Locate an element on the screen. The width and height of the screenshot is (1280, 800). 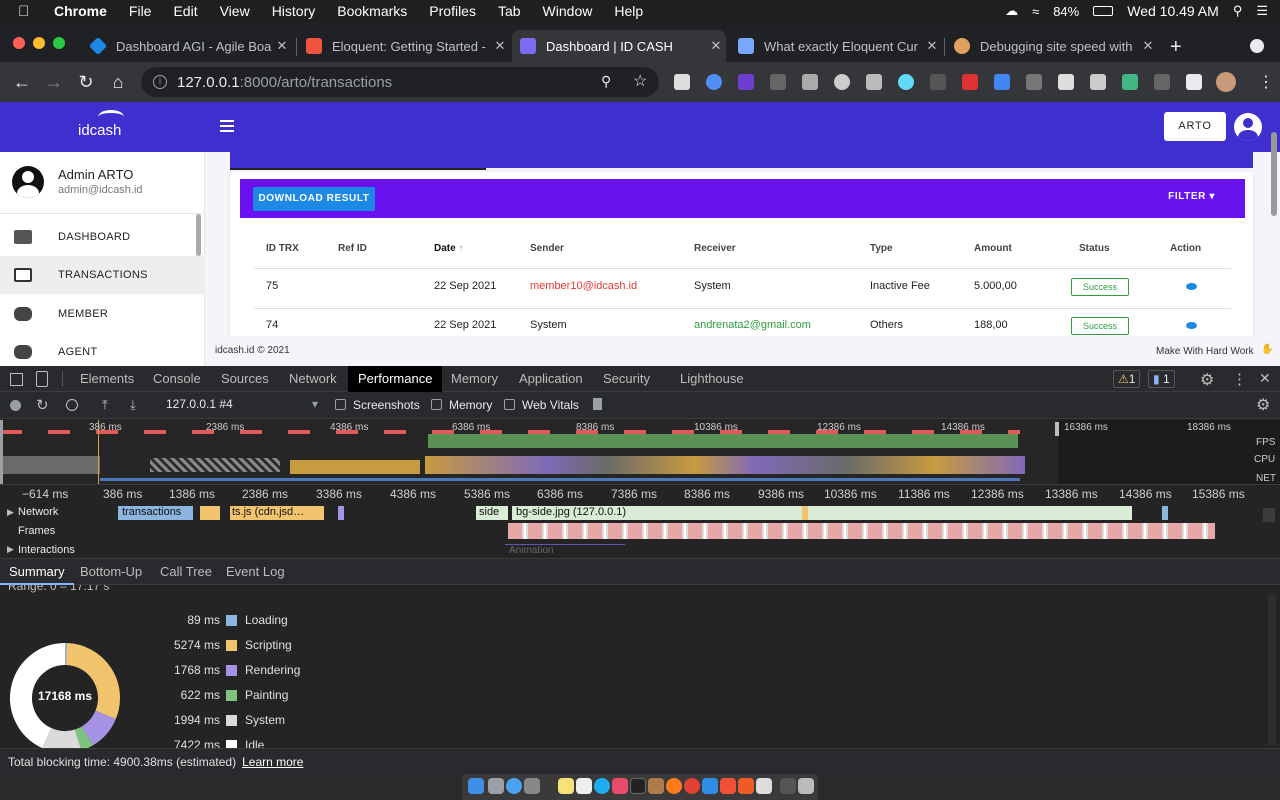
browser-tab: What exactly Eloquent Cur ✕ is located at coordinates (836, 46).